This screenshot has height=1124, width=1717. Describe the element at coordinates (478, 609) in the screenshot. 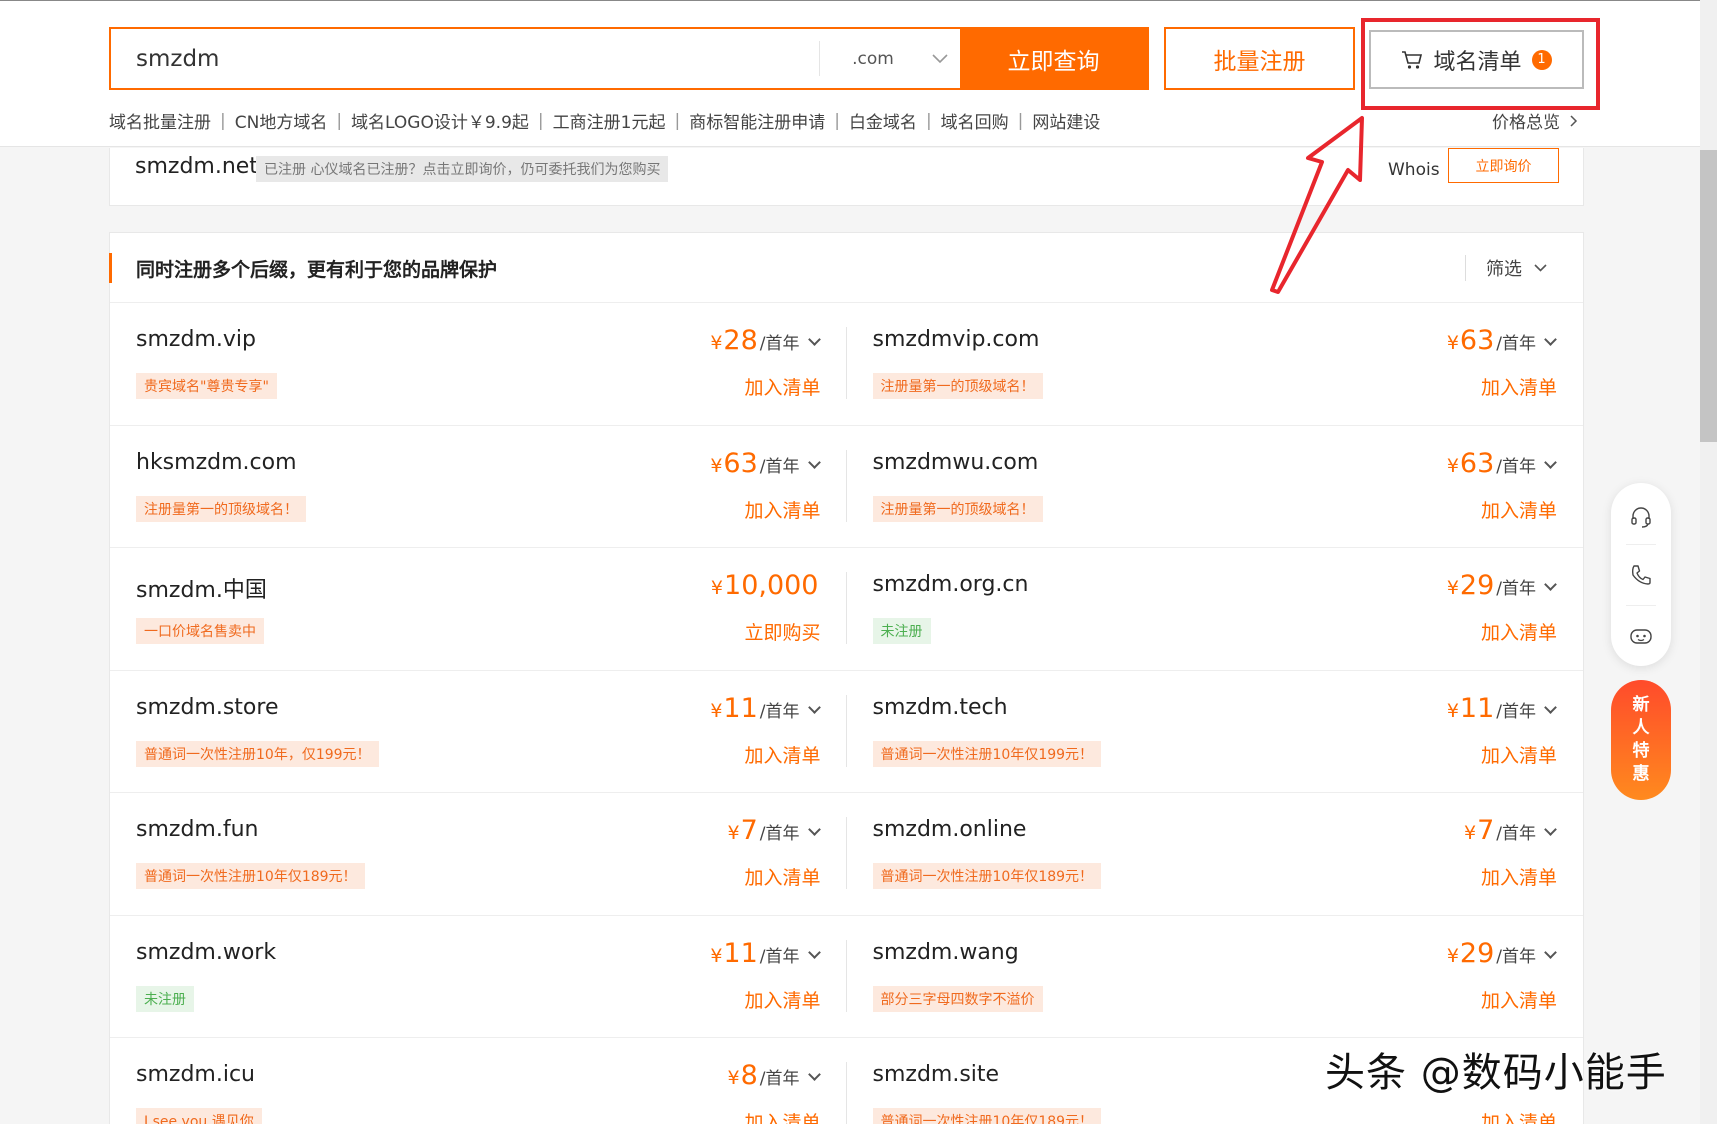

I see `domain-result-cell: smzdm.中国 一口价域名售卖中 ¥ 10,000 立即购买` at that location.